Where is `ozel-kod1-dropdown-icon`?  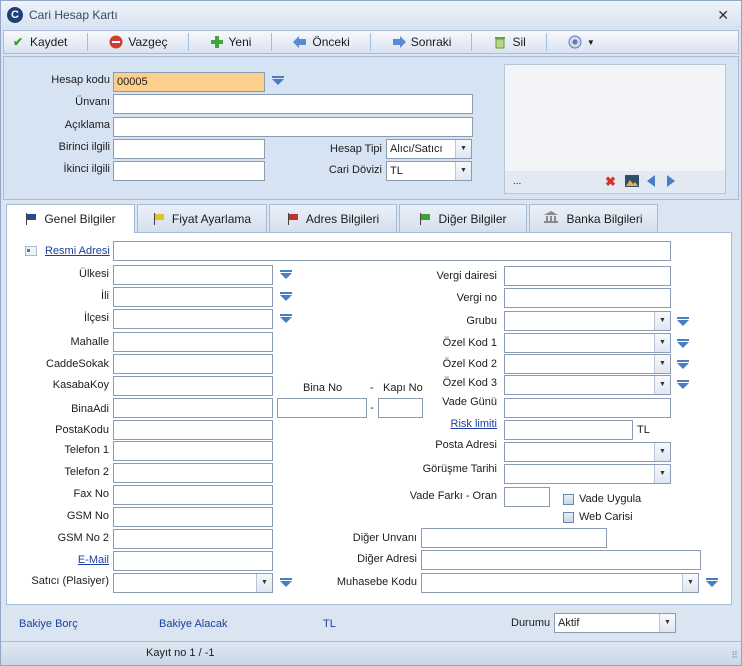
ozel-kod1-dropdown-icon is located at coordinates (683, 343).